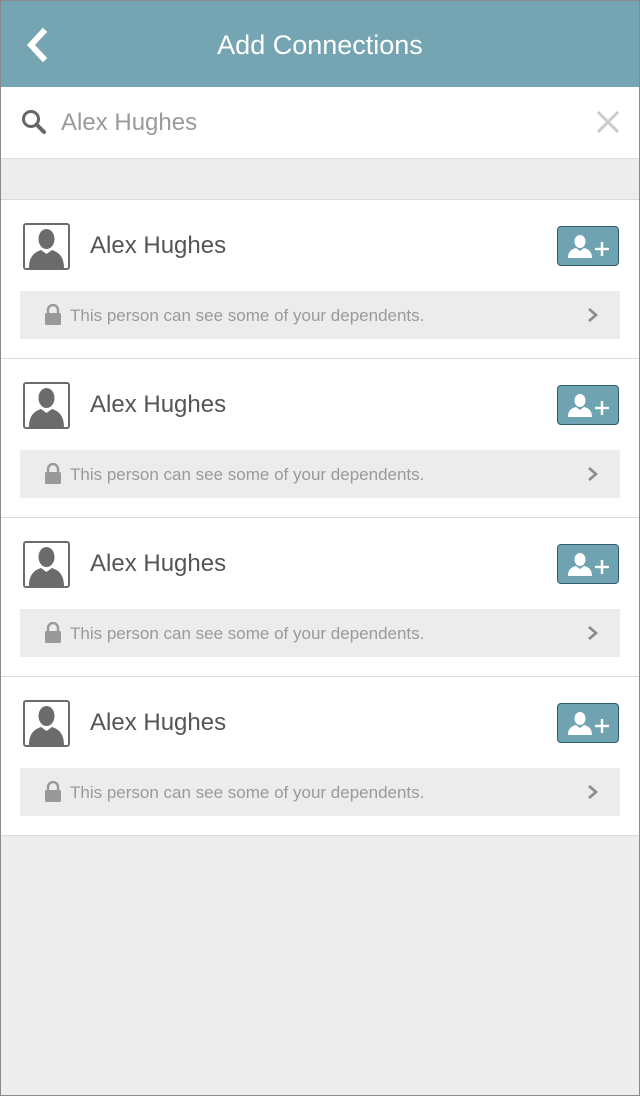 This screenshot has width=640, height=1096. What do you see at coordinates (34, 124) in the screenshot?
I see `search-icon` at bounding box center [34, 124].